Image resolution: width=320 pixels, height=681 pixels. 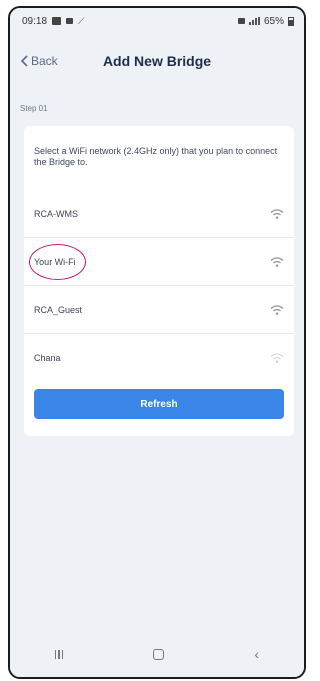 I want to click on android-nav-bar: ‹, so click(x=157, y=654).